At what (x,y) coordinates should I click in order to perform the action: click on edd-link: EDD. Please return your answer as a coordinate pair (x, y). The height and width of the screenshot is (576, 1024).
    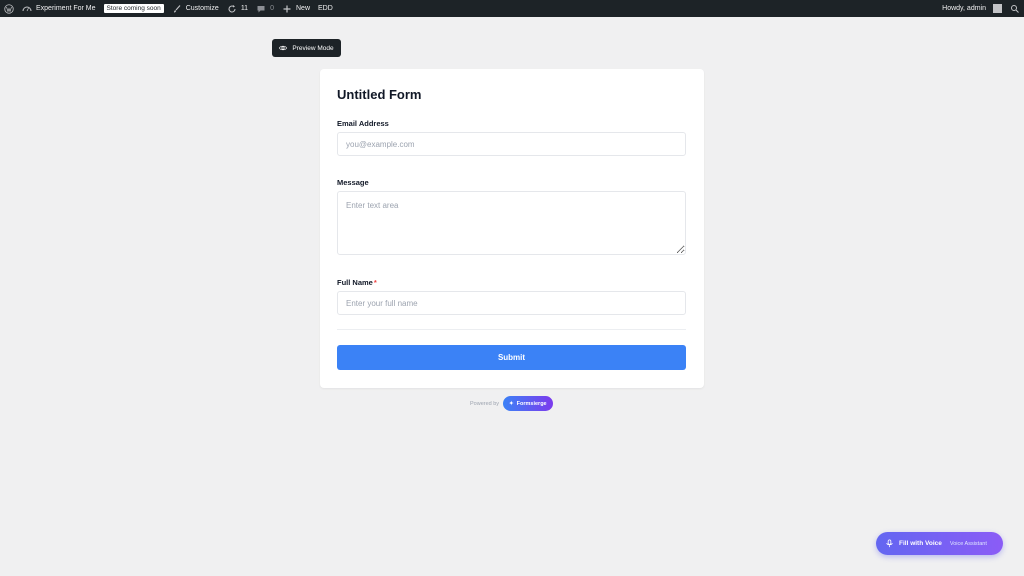
    Looking at the image, I should click on (325, 8).